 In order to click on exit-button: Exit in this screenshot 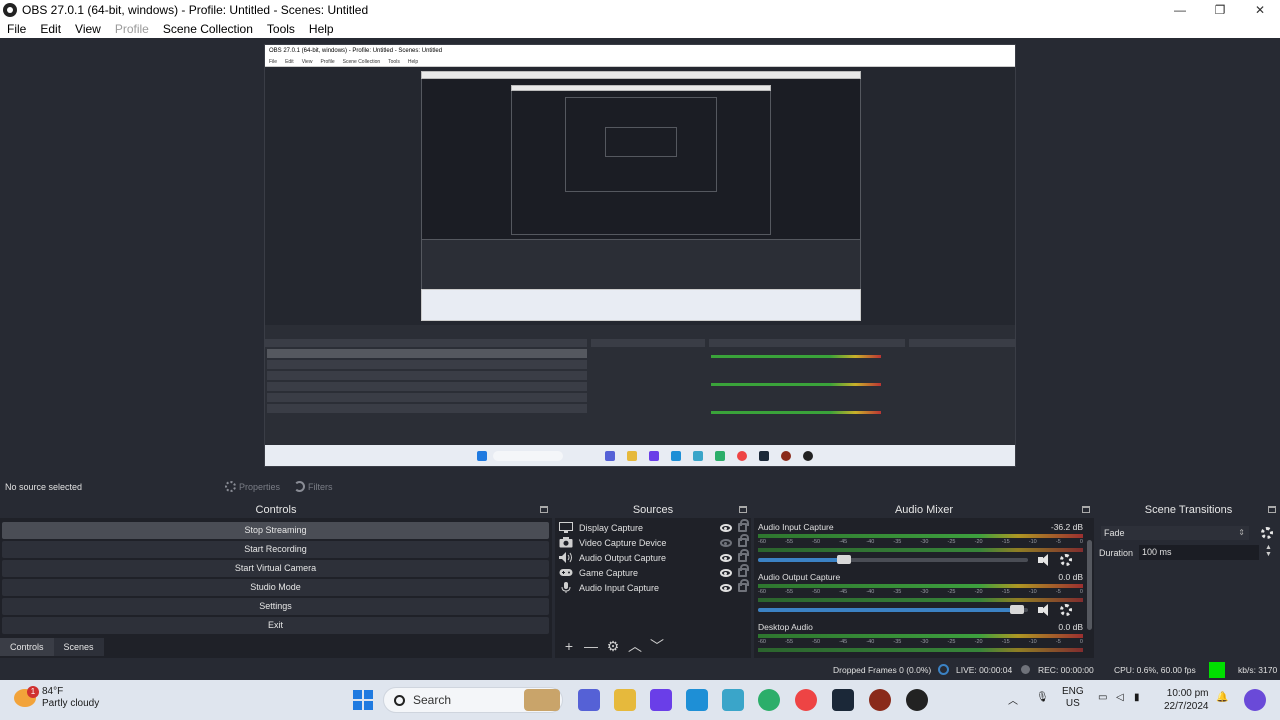, I will do `click(275, 625)`.